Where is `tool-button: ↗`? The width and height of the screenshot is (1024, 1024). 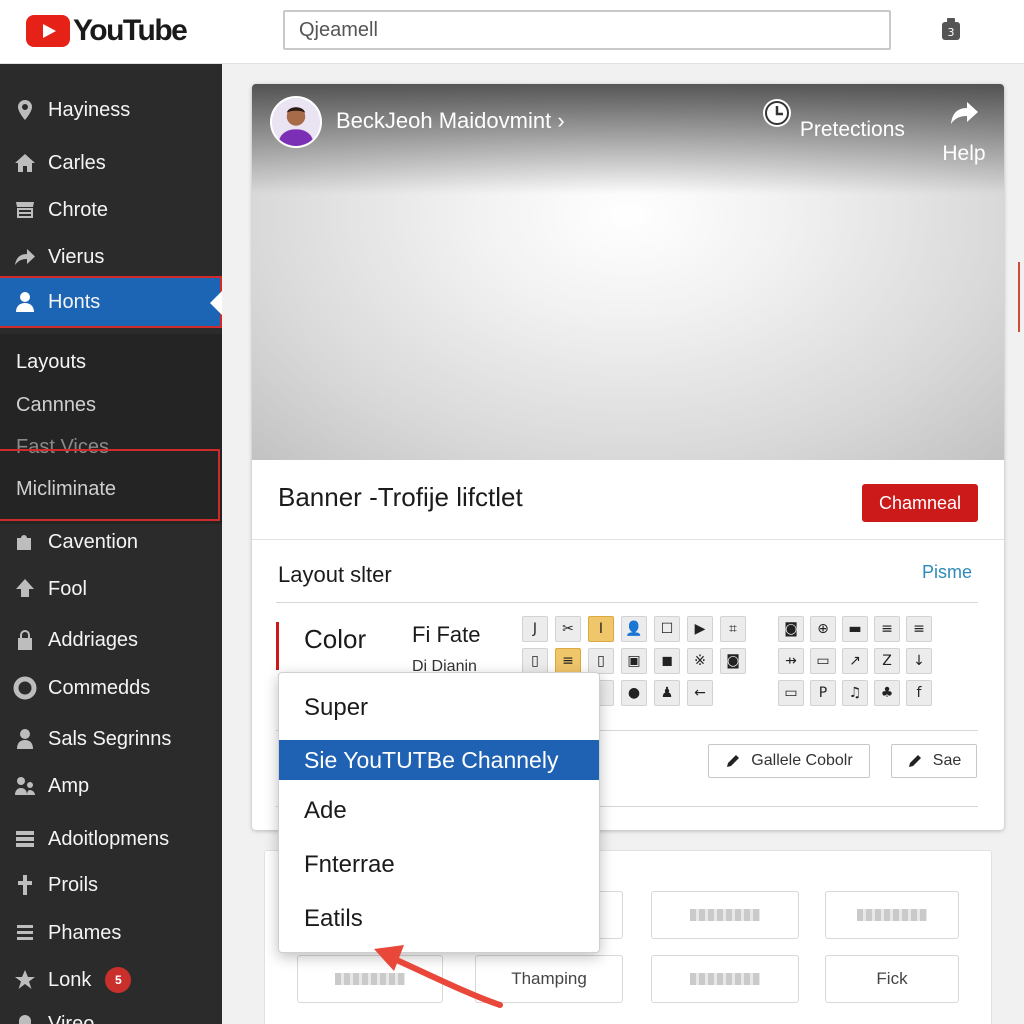 tool-button: ↗ is located at coordinates (855, 661).